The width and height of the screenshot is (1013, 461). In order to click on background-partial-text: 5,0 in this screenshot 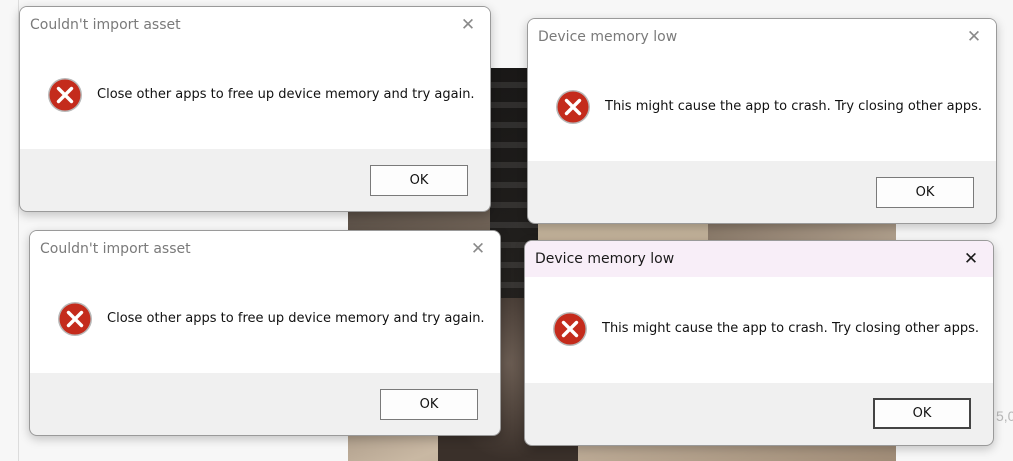, I will do `click(1004, 416)`.